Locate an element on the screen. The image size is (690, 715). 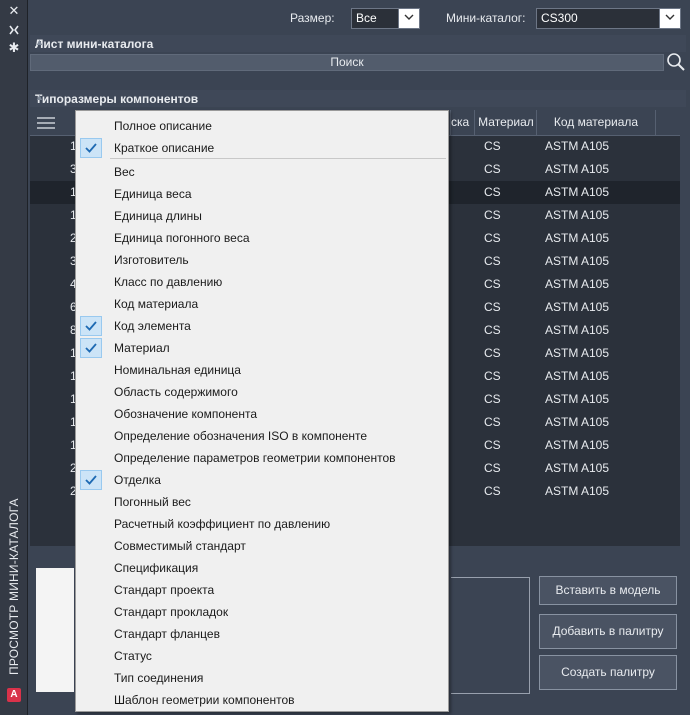
menu-item-label: Статус is located at coordinates (133, 656).